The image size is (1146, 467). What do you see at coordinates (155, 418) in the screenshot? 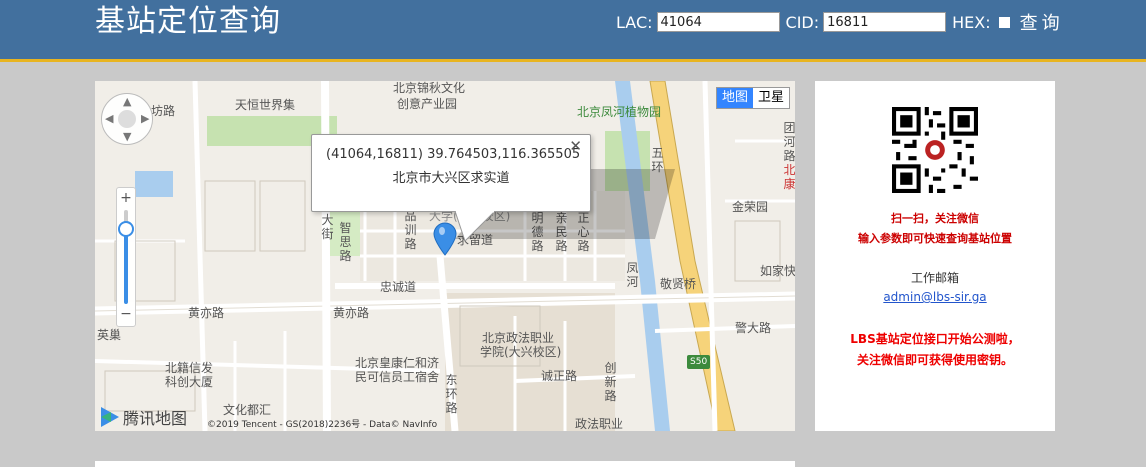
I see `map-logo-text: 腾讯地图` at bounding box center [155, 418].